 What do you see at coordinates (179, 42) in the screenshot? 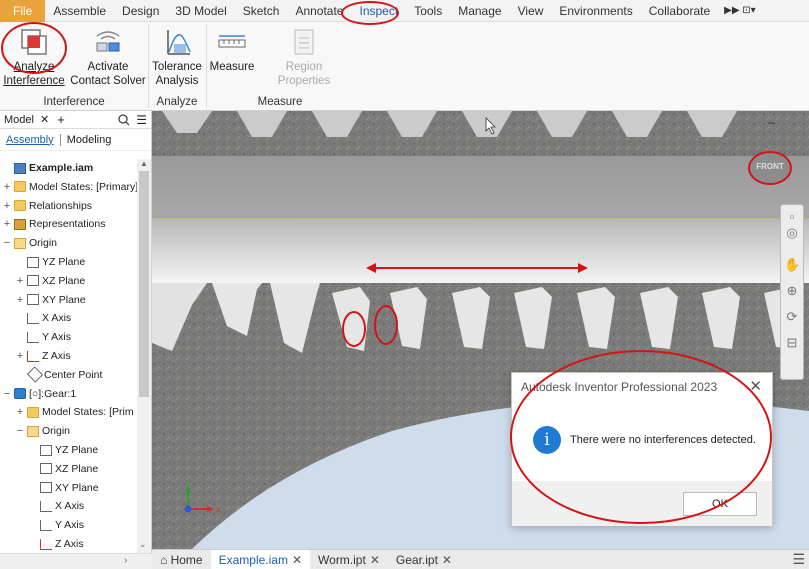
I see `tolerance-icon` at bounding box center [179, 42].